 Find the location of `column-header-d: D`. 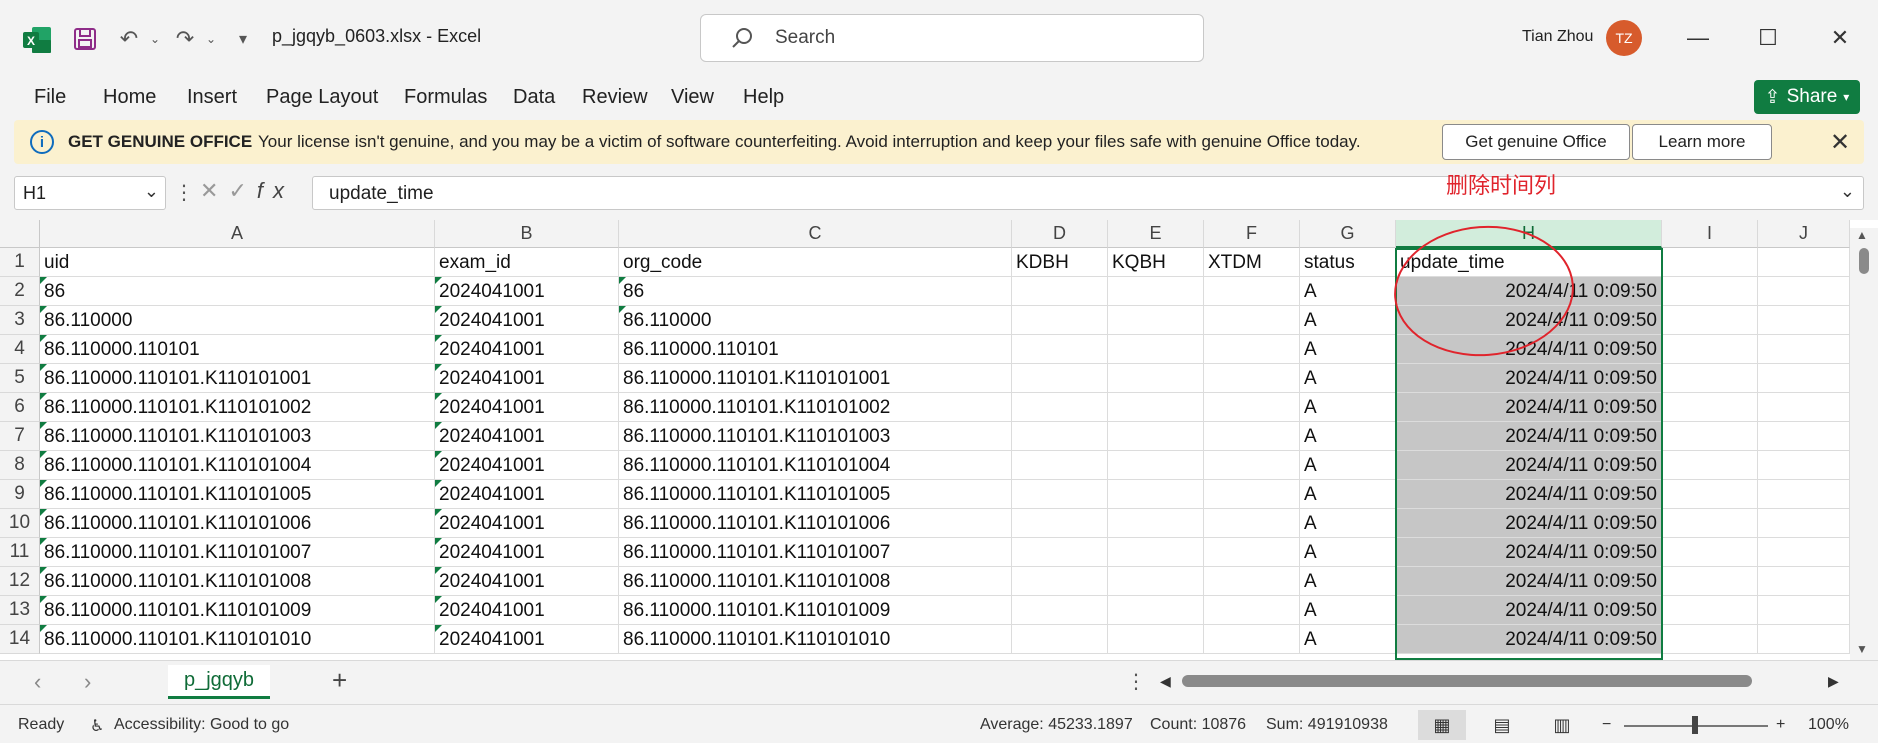

column-header-d: D is located at coordinates (1060, 234).